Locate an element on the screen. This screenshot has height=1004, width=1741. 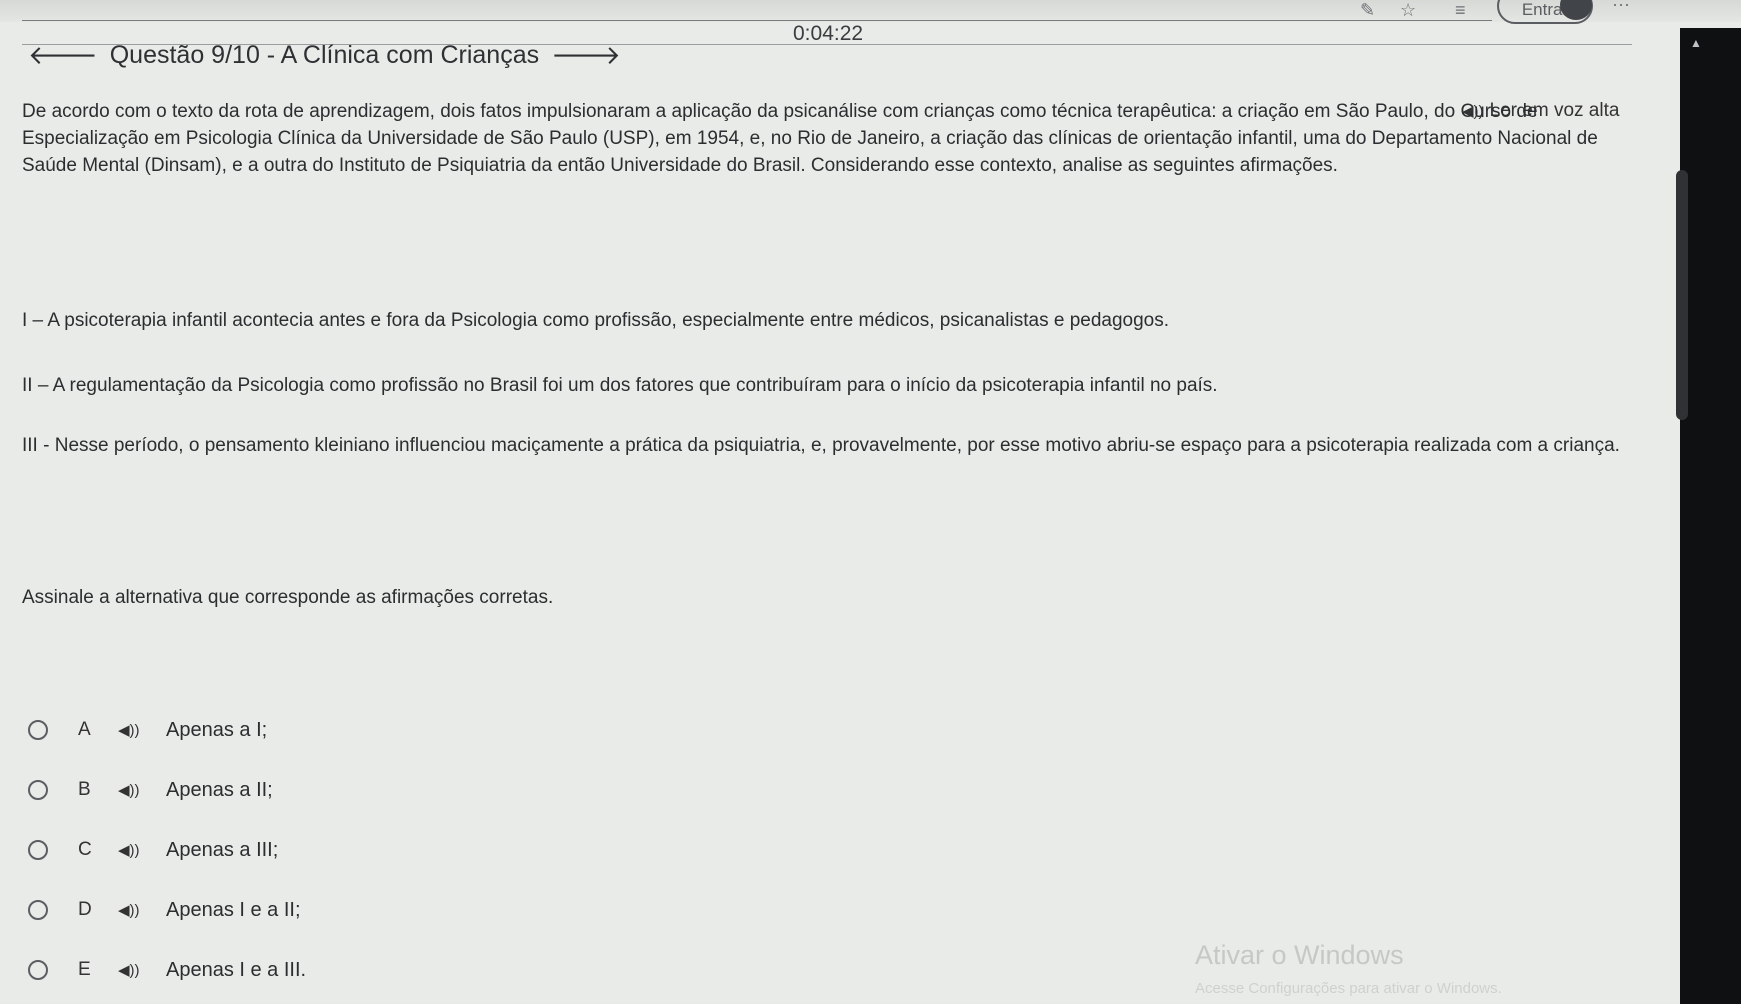
option-letter: B is located at coordinates (84, 789).